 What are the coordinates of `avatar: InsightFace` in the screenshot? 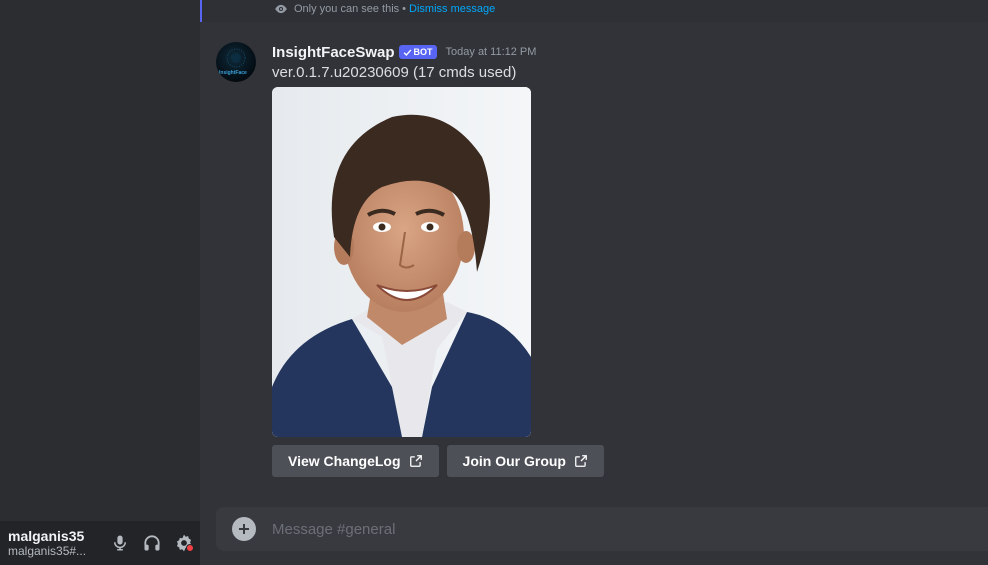 It's located at (236, 62).